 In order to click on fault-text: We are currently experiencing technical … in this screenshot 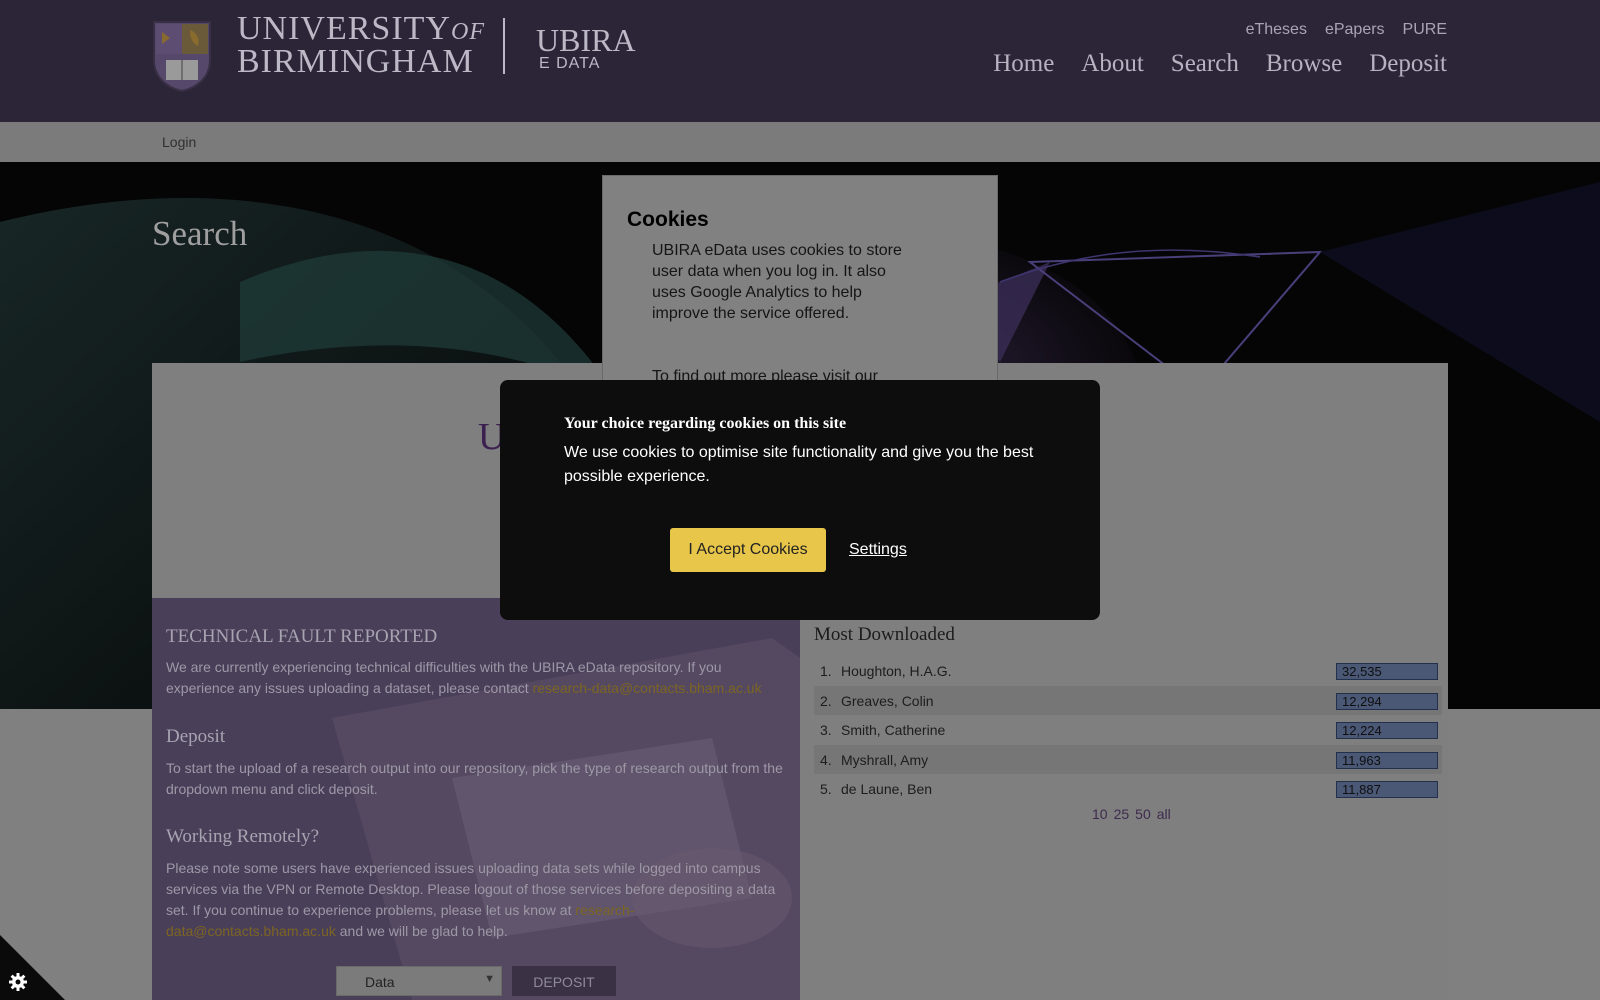, I will do `click(476, 678)`.